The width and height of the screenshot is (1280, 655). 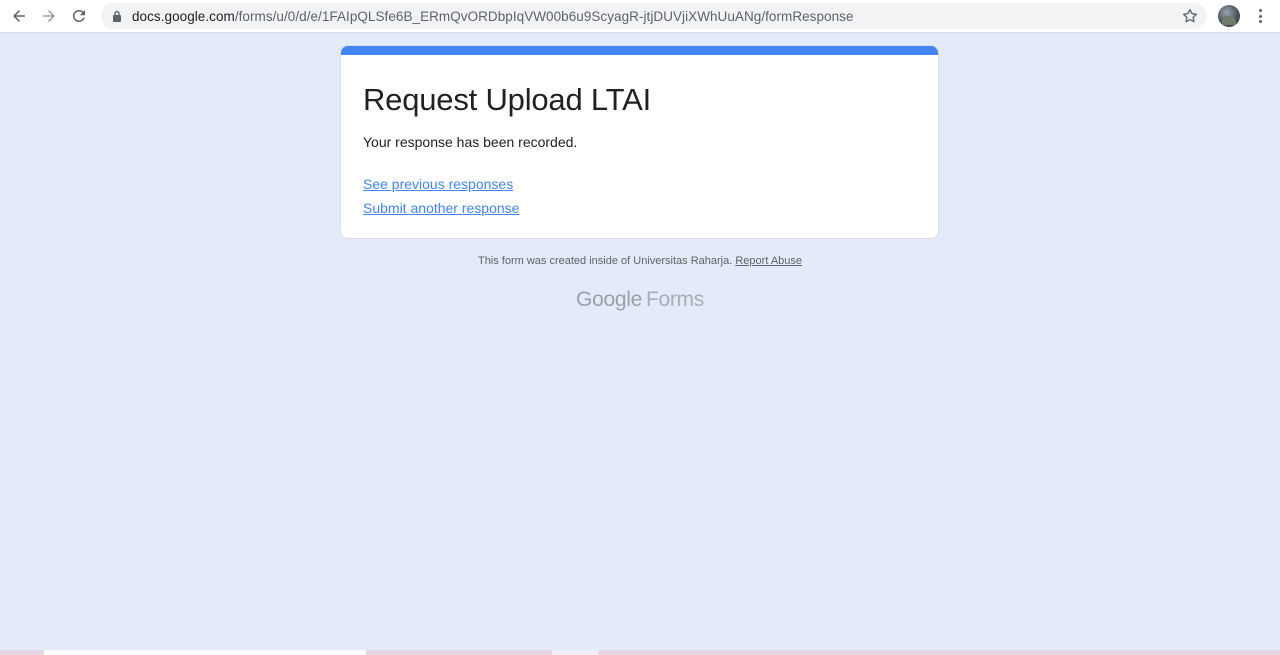 I want to click on report-abuse-link: Report Abuse, so click(x=768, y=261).